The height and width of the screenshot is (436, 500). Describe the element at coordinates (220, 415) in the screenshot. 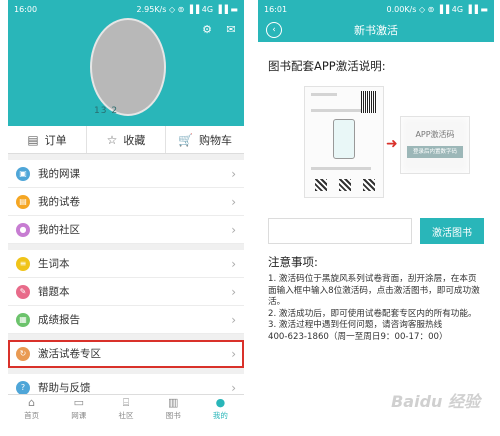

I see `nav-label: 我的` at that location.